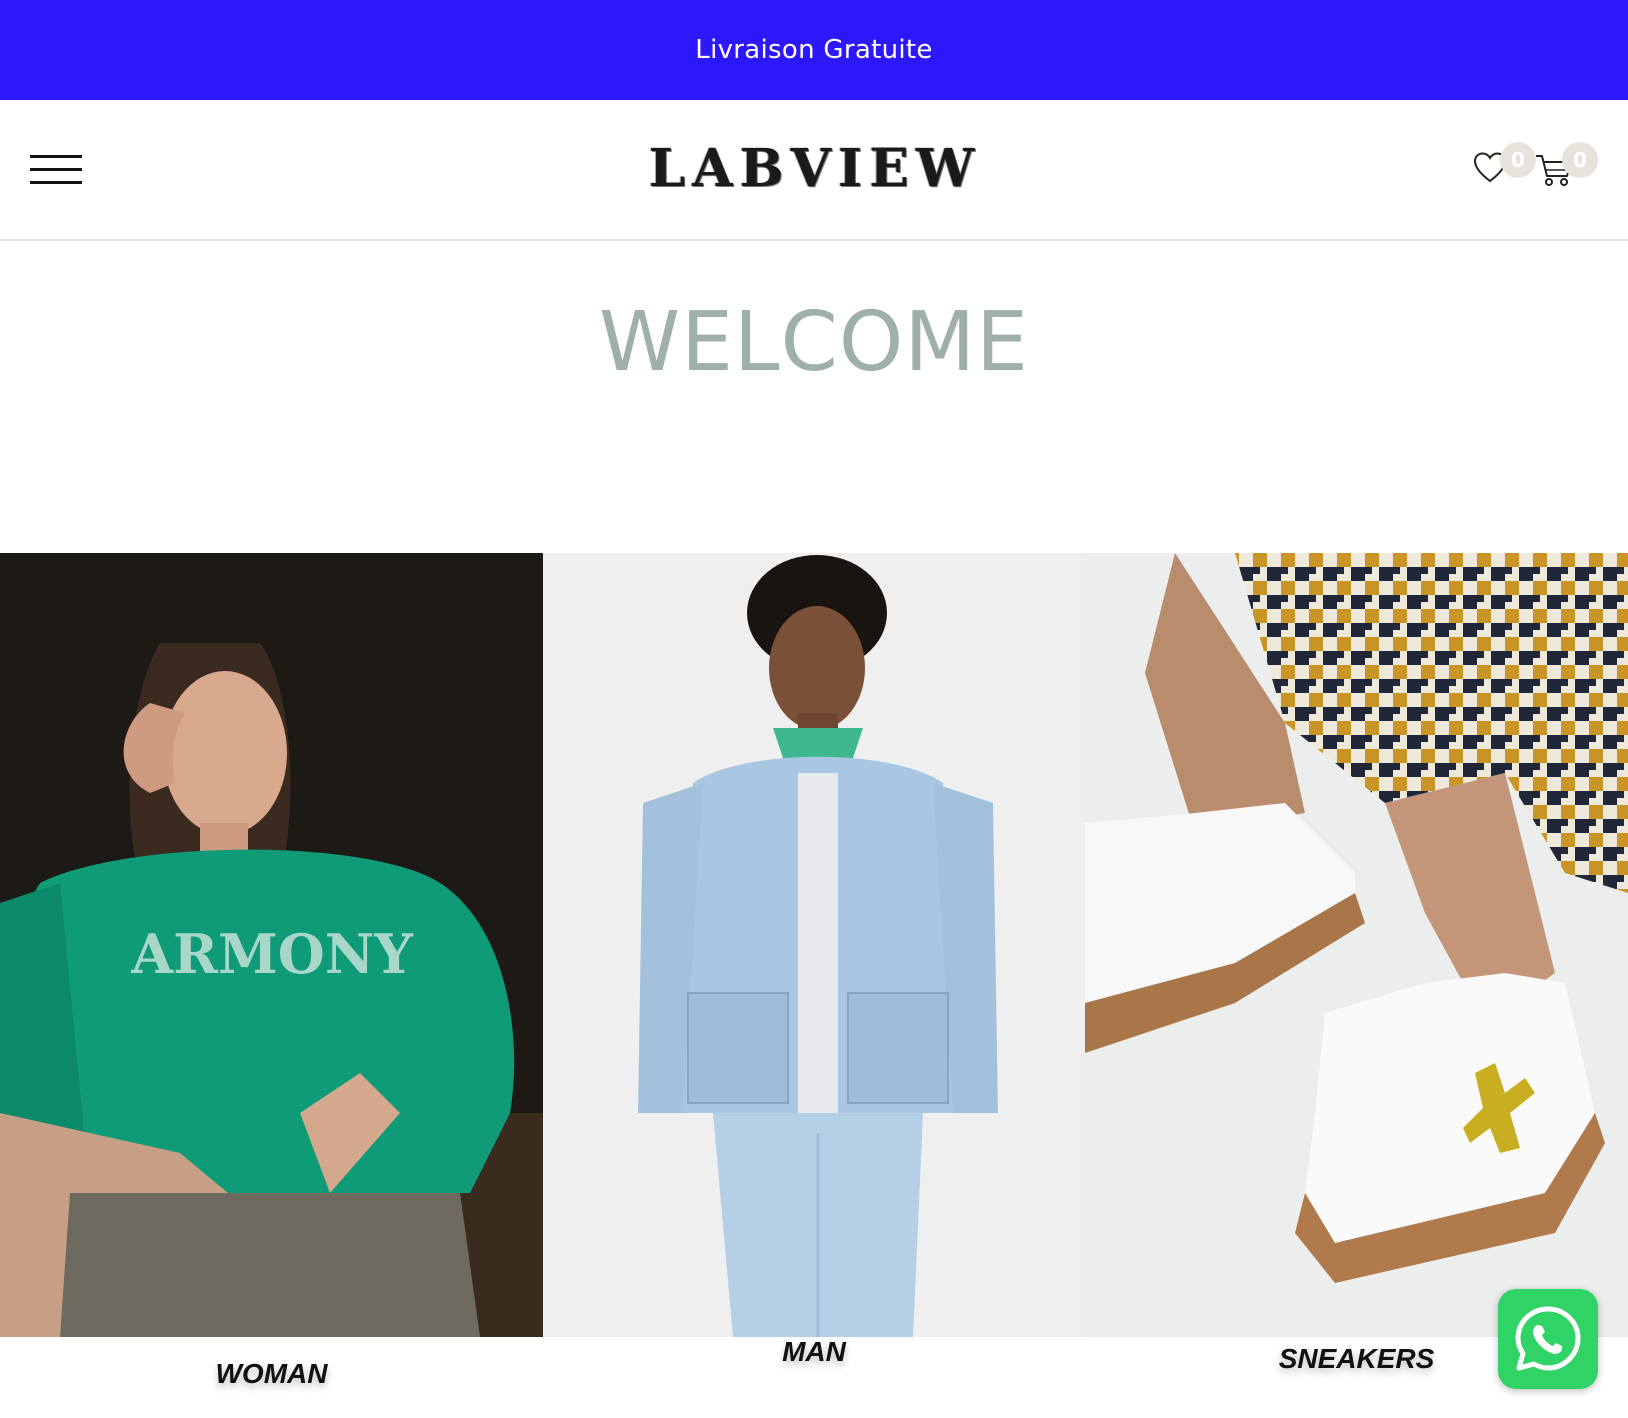 The image size is (1628, 1418). I want to click on whatsapp-chat-button, so click(1548, 1339).